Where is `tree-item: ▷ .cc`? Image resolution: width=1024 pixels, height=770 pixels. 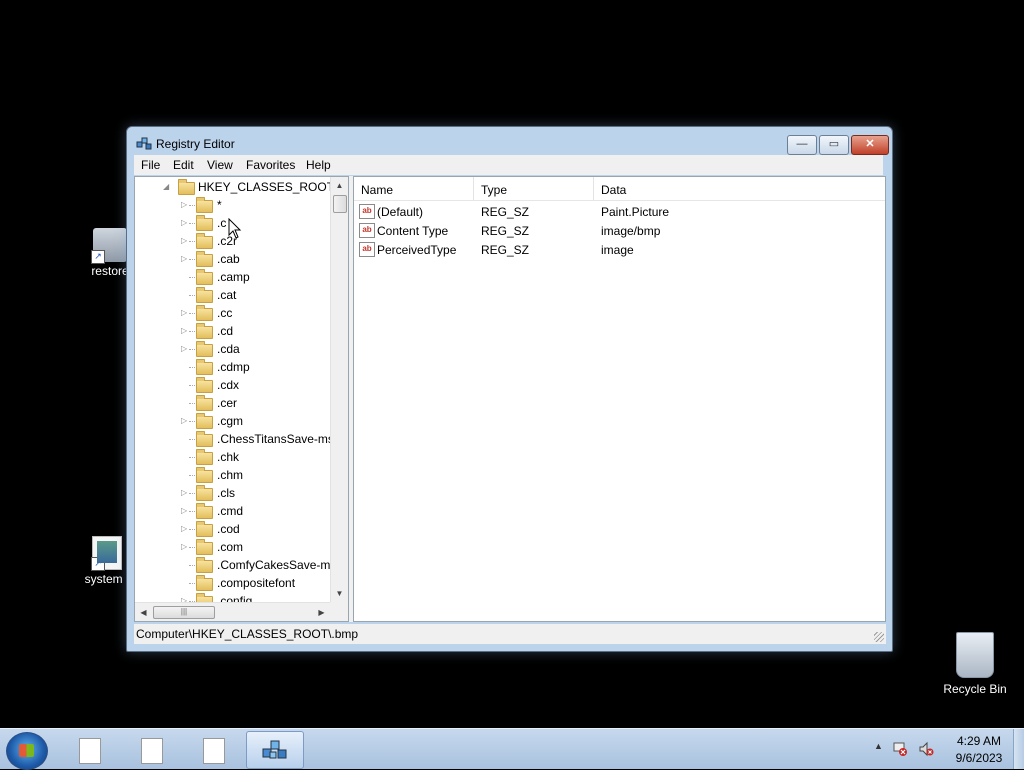 tree-item: ▷ .cc is located at coordinates (232, 313).